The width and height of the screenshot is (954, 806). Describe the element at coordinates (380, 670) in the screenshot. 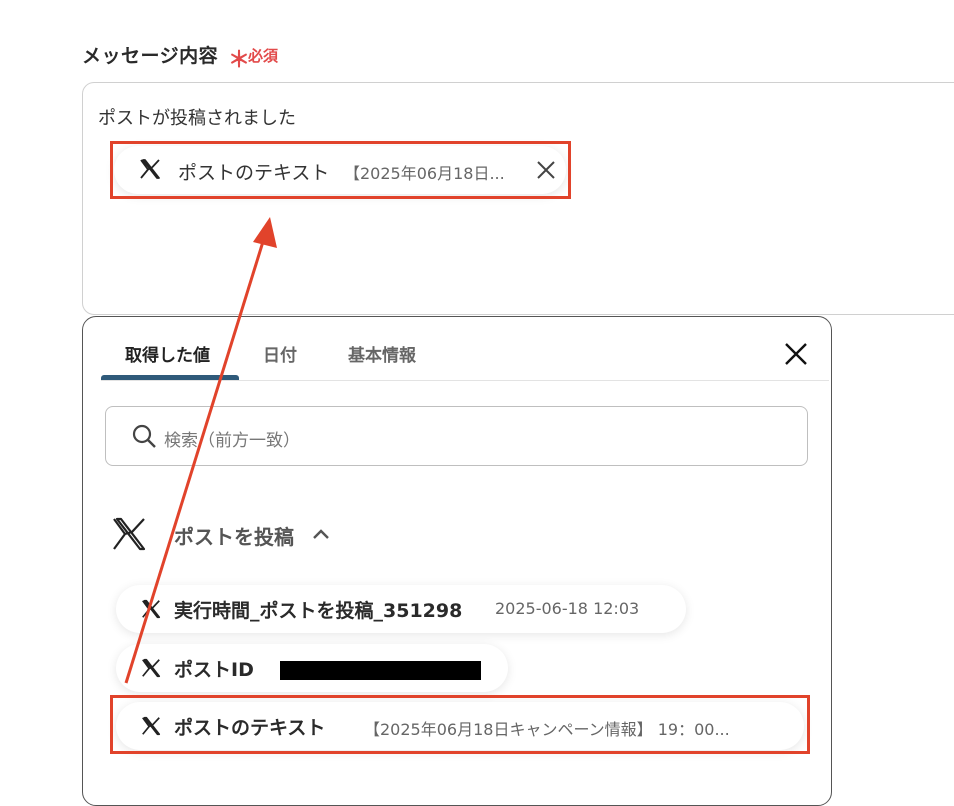

I see `redacted-value` at that location.